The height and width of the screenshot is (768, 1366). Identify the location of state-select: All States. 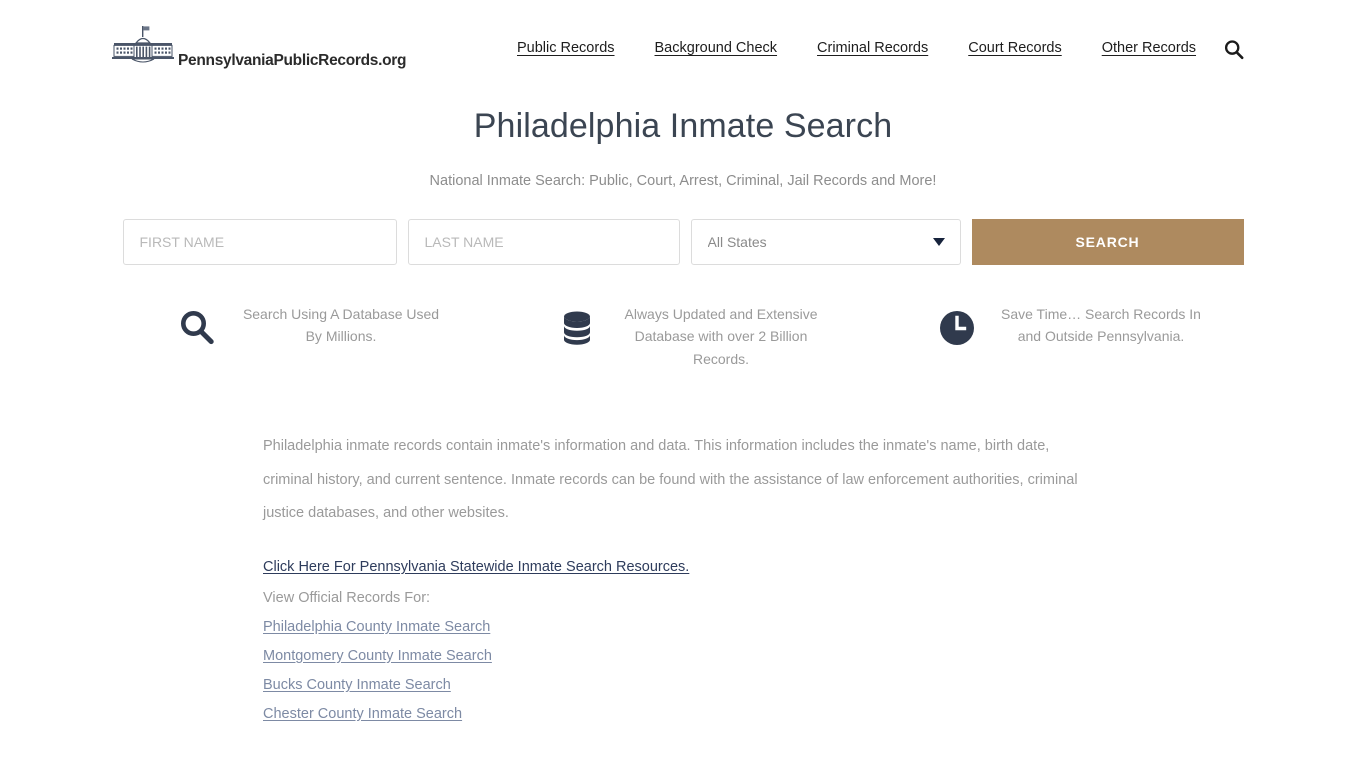
(825, 241).